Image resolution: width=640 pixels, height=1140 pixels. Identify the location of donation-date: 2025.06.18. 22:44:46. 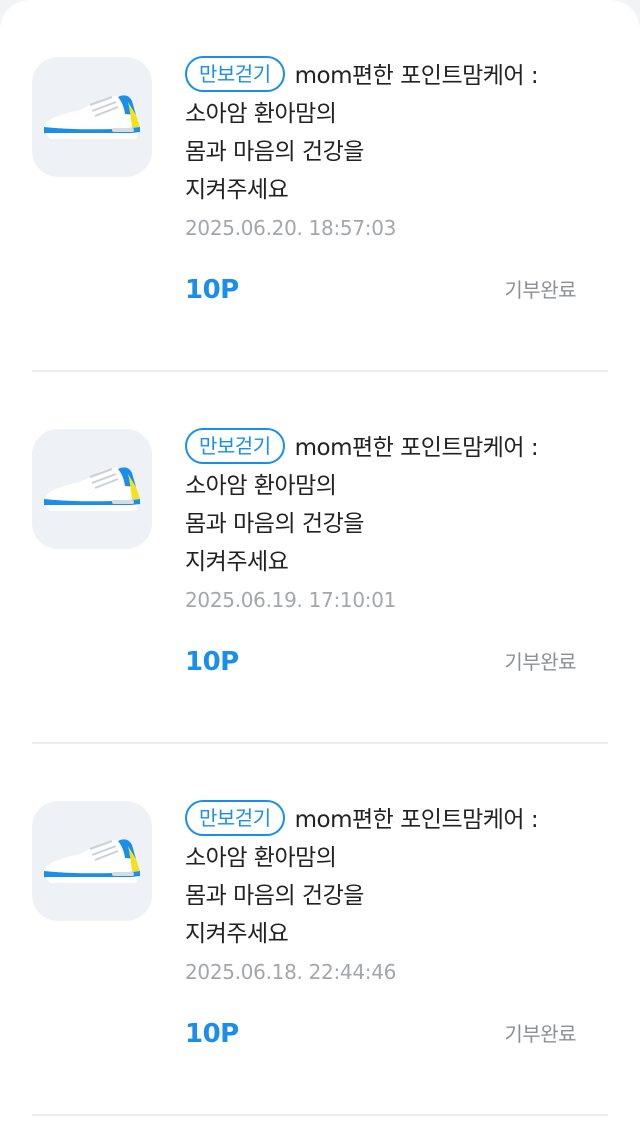
(291, 972).